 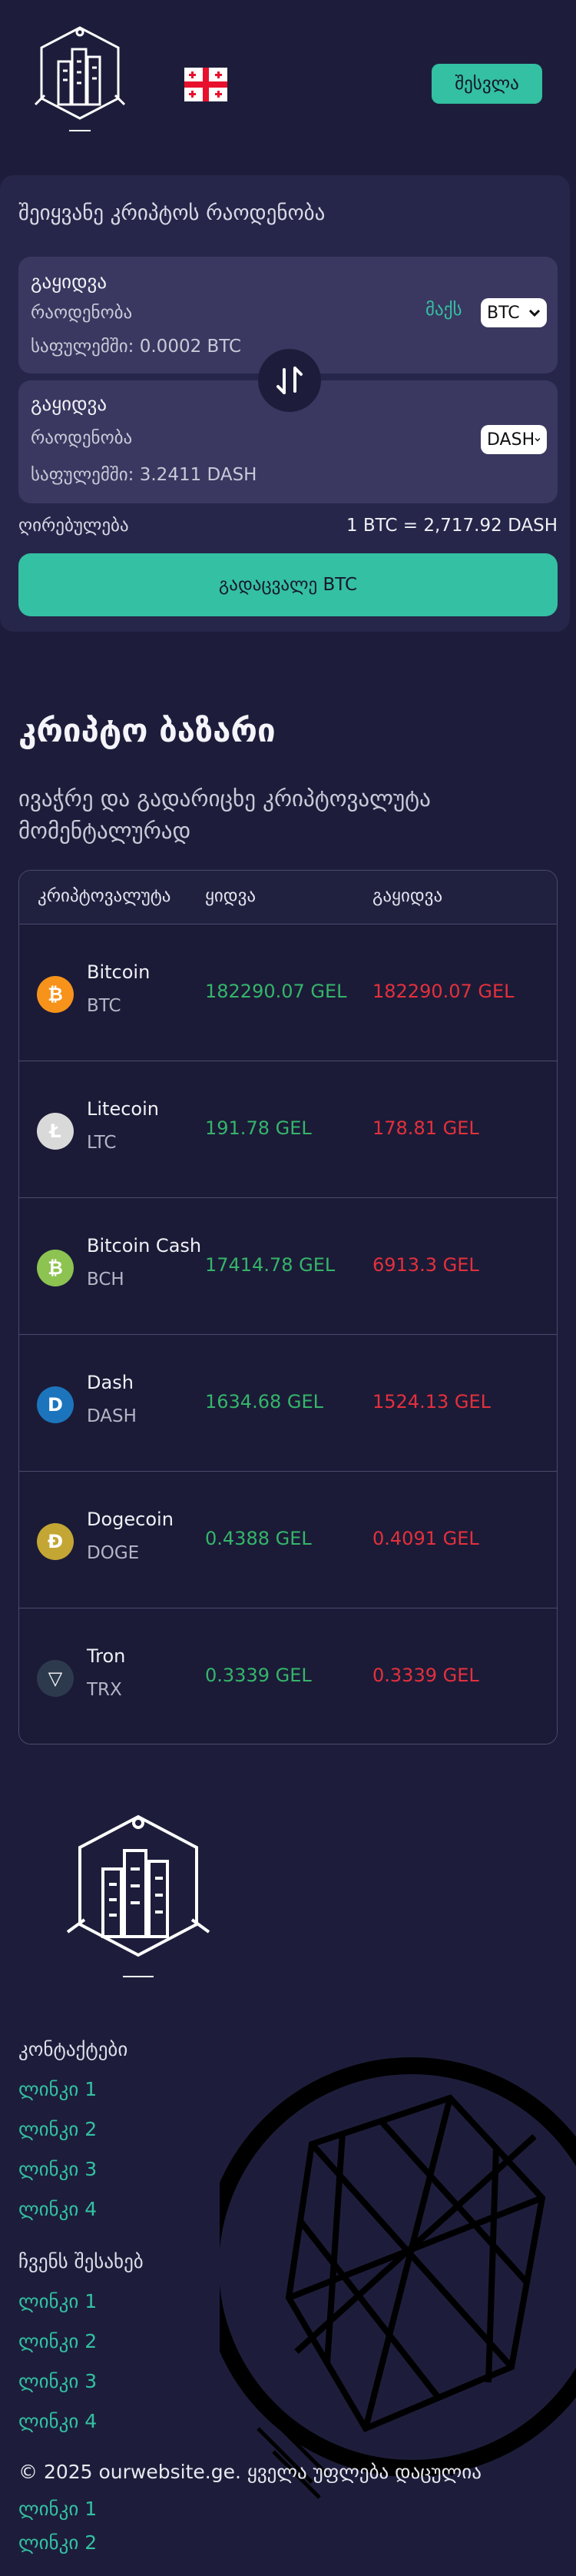 What do you see at coordinates (105, 1280) in the screenshot?
I see `coin-symbol: BCH` at bounding box center [105, 1280].